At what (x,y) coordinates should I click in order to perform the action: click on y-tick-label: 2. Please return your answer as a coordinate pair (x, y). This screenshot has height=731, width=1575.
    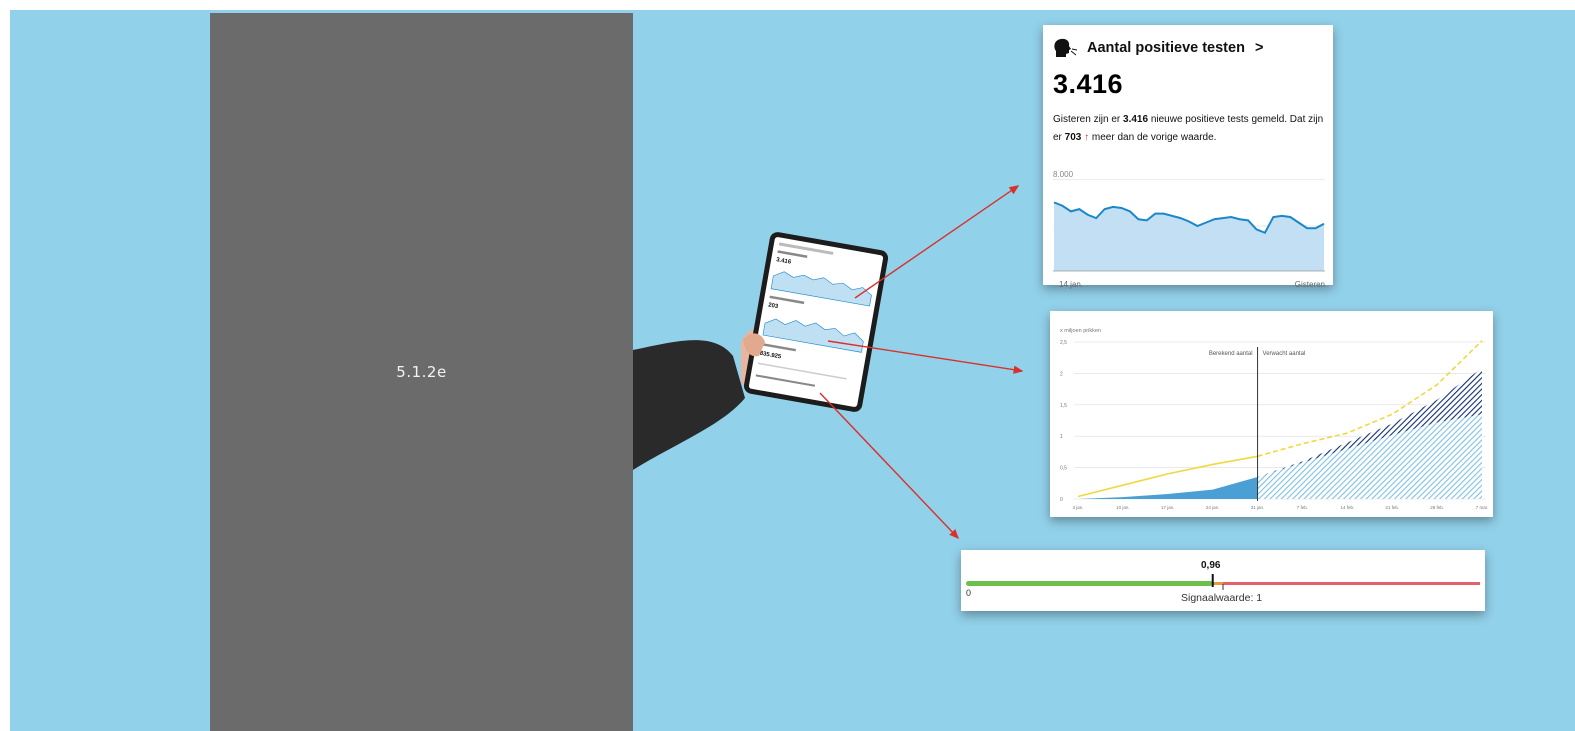
    Looking at the image, I should click on (1061, 374).